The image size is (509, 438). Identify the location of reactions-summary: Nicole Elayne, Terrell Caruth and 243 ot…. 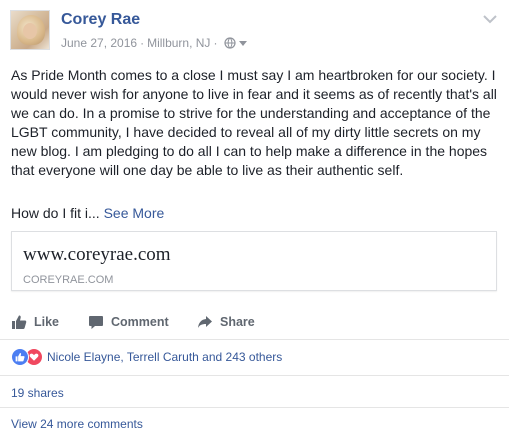
(146, 357).